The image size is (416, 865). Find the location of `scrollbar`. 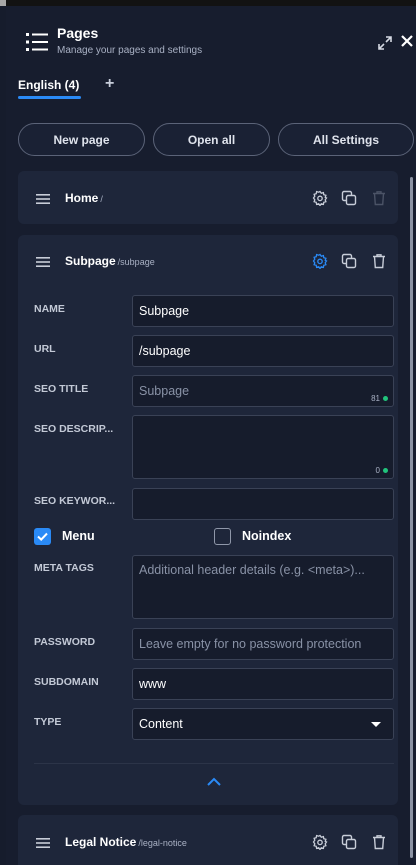

scrollbar is located at coordinates (411, 517).